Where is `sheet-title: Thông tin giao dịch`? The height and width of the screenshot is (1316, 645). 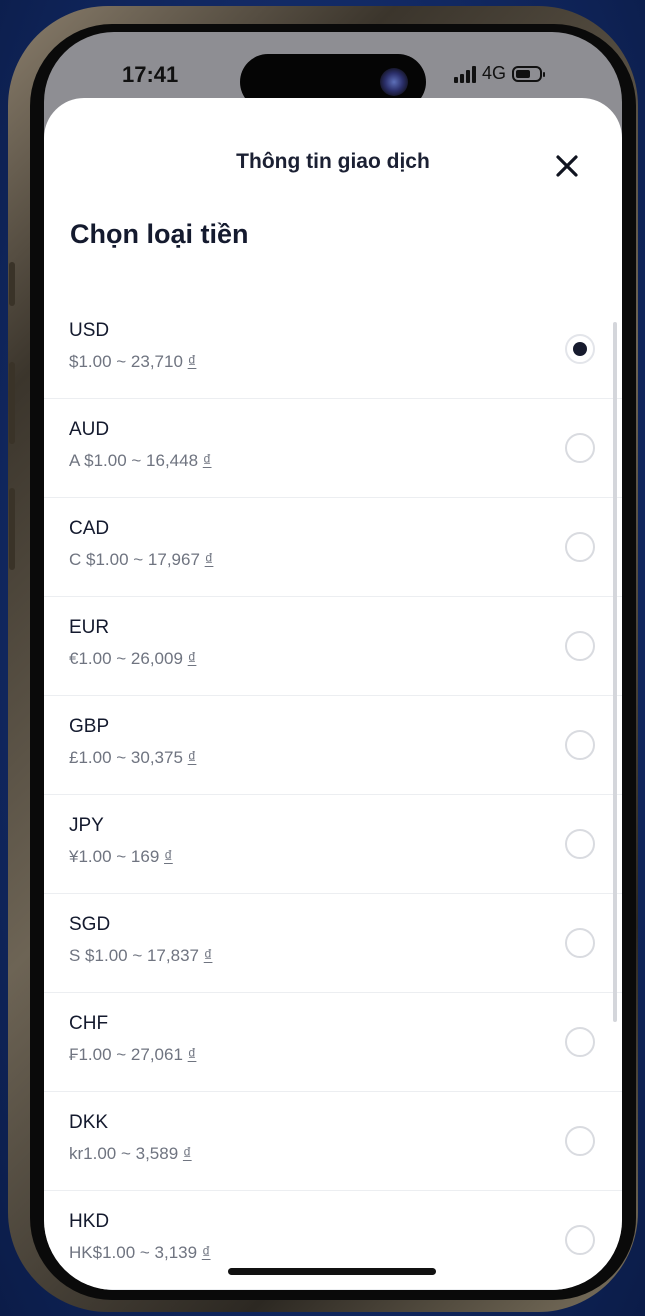
sheet-title: Thông tin giao dịch is located at coordinates (333, 161).